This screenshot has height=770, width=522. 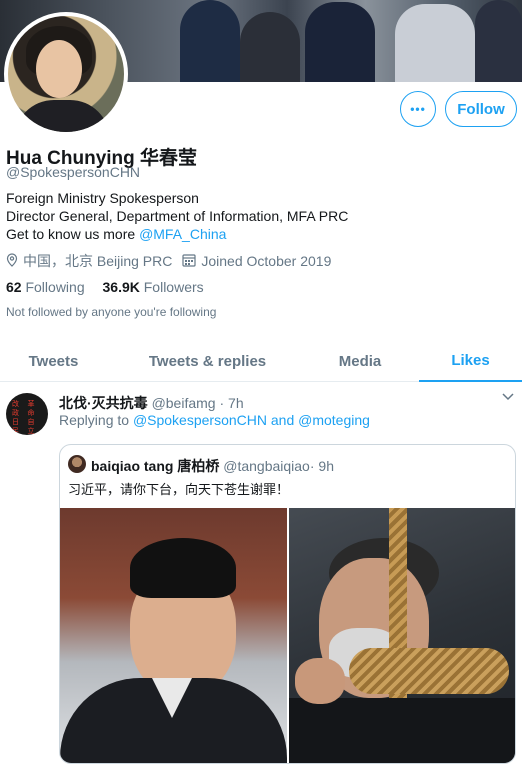 I want to click on avatar-glyph: 革, so click(x=31, y=404).